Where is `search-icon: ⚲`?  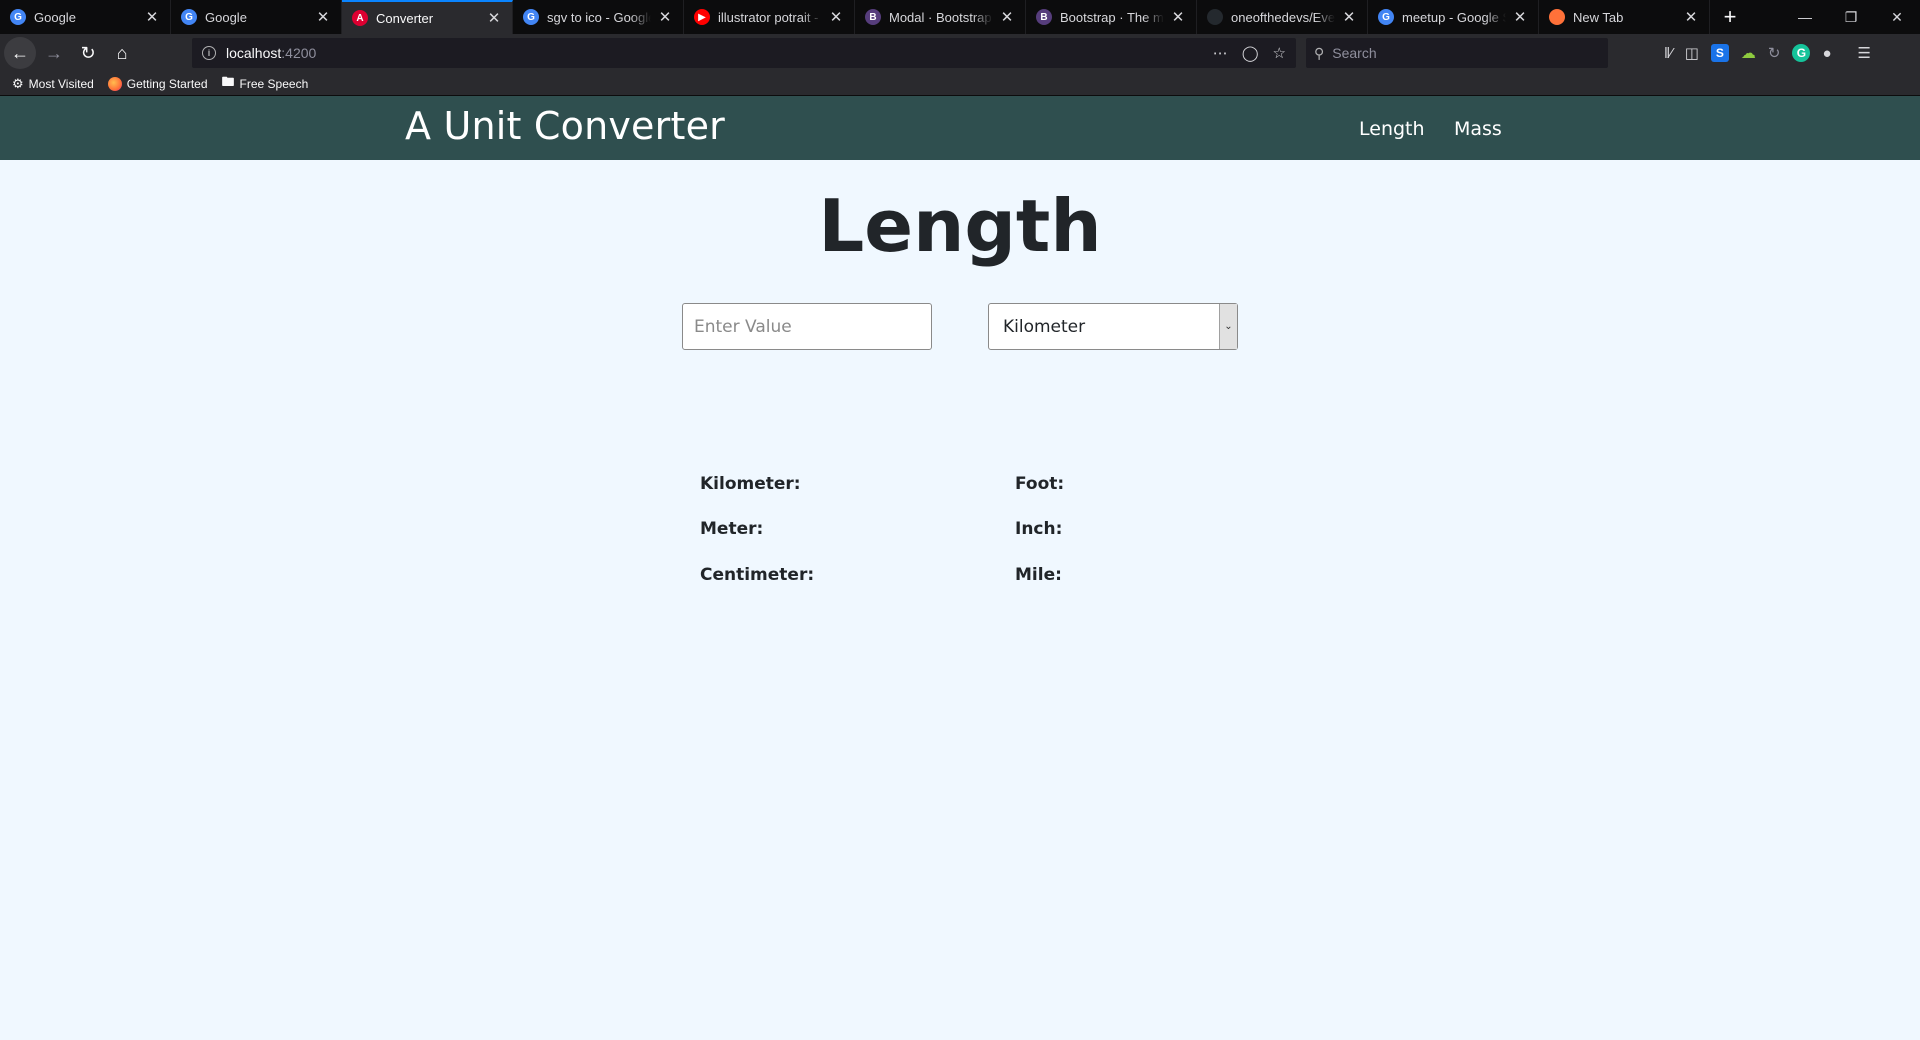
search-icon: ⚲ is located at coordinates (1319, 52).